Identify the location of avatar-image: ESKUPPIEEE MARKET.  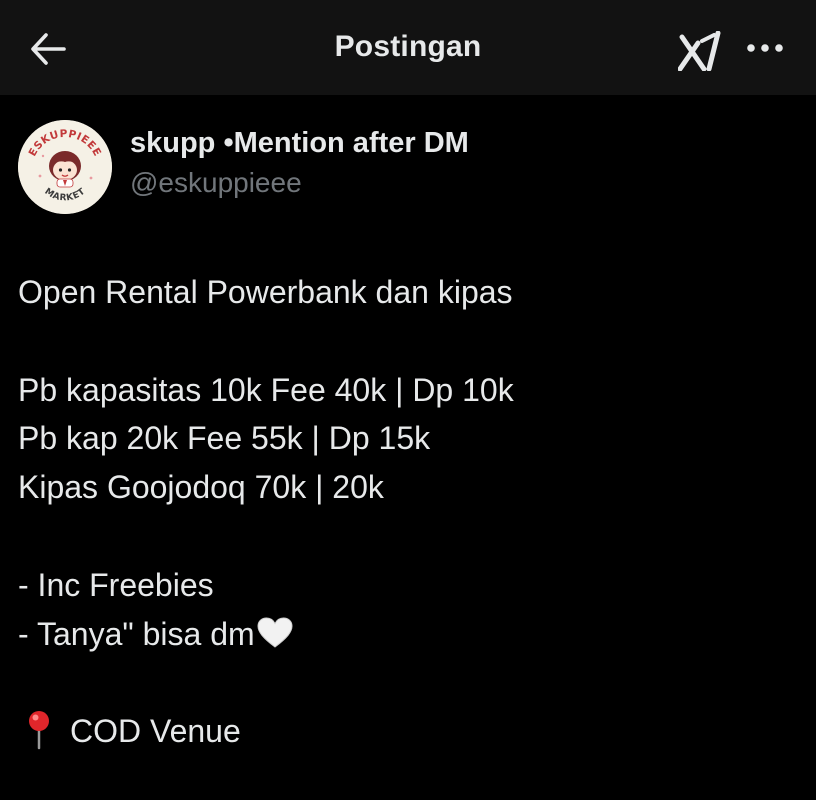
(65, 167).